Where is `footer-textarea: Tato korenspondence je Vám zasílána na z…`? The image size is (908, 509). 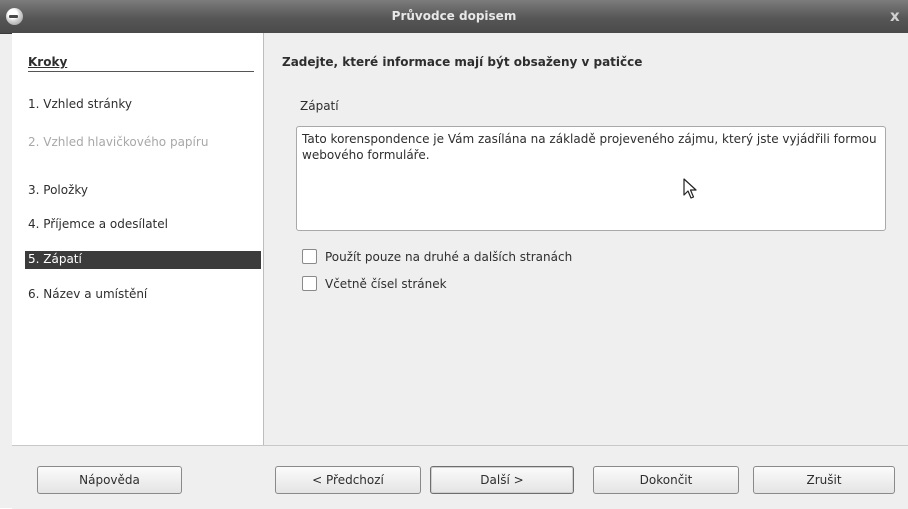
footer-textarea: Tato korenspondence je Vám zasílána na z… is located at coordinates (591, 178).